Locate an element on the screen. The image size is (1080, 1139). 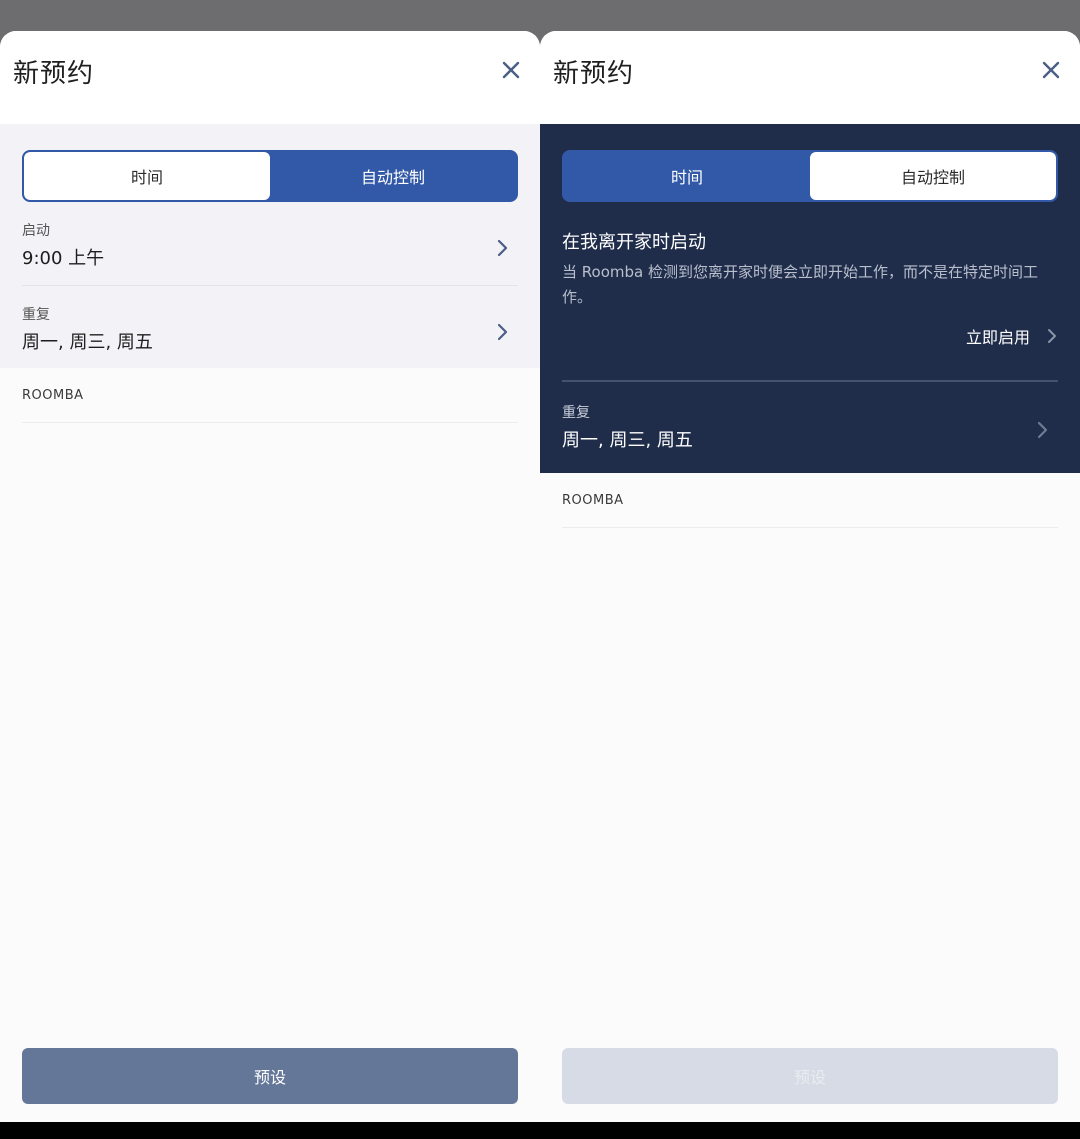
start-value: 9:00 上午 is located at coordinates (63, 258).